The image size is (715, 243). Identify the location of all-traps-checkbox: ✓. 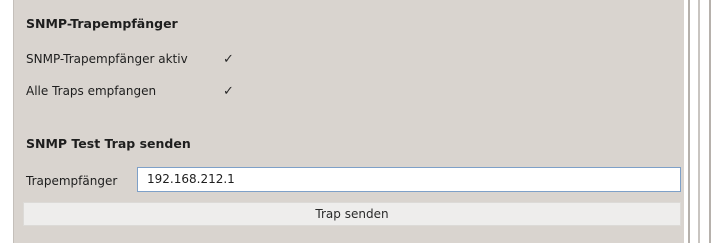
(228, 92).